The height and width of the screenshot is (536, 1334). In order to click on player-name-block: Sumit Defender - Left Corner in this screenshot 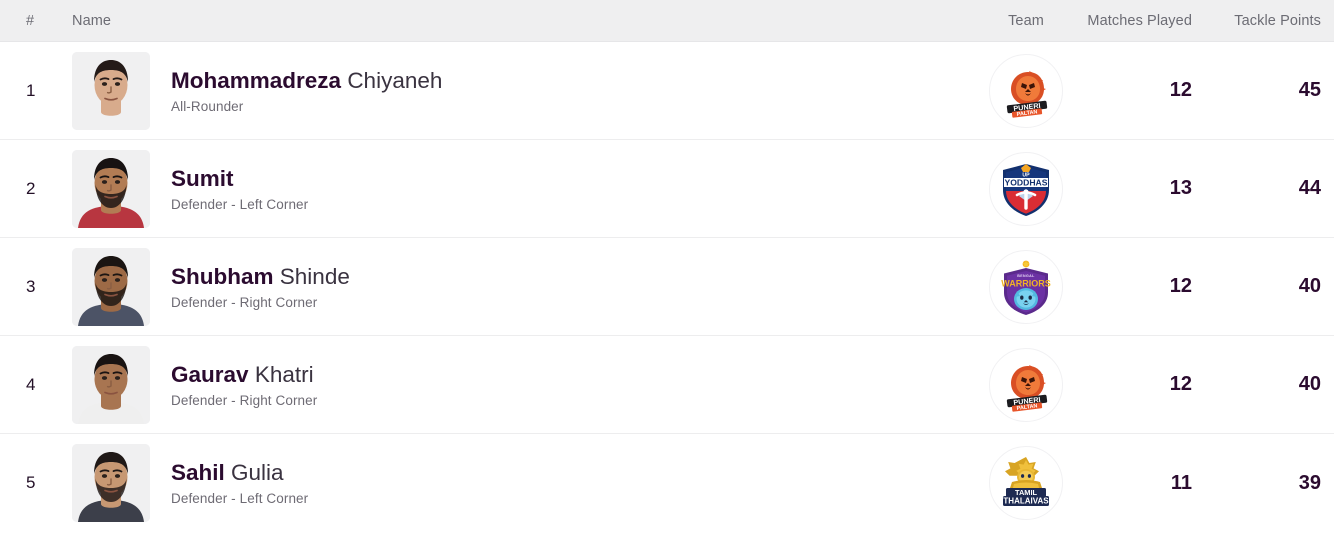, I will do `click(239, 189)`.